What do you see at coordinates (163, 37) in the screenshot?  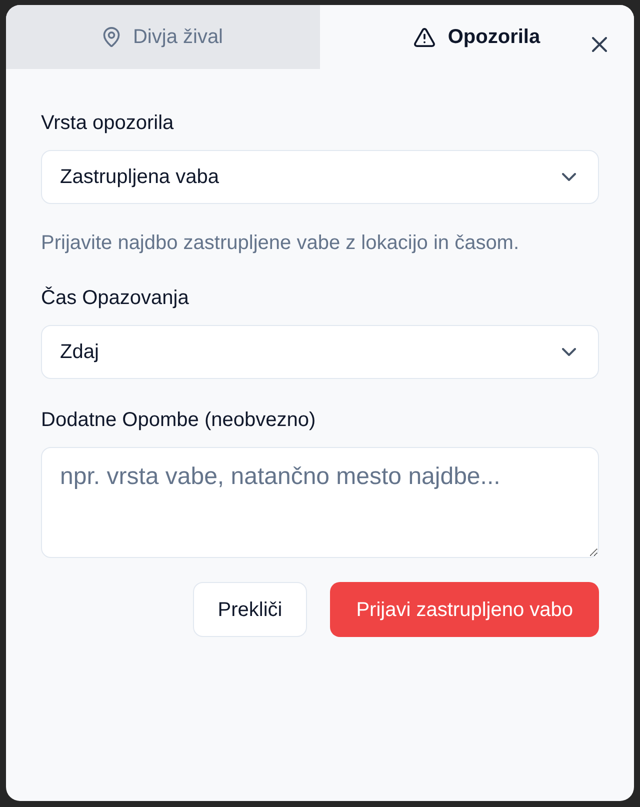 I see `tab: Divja žival` at bounding box center [163, 37].